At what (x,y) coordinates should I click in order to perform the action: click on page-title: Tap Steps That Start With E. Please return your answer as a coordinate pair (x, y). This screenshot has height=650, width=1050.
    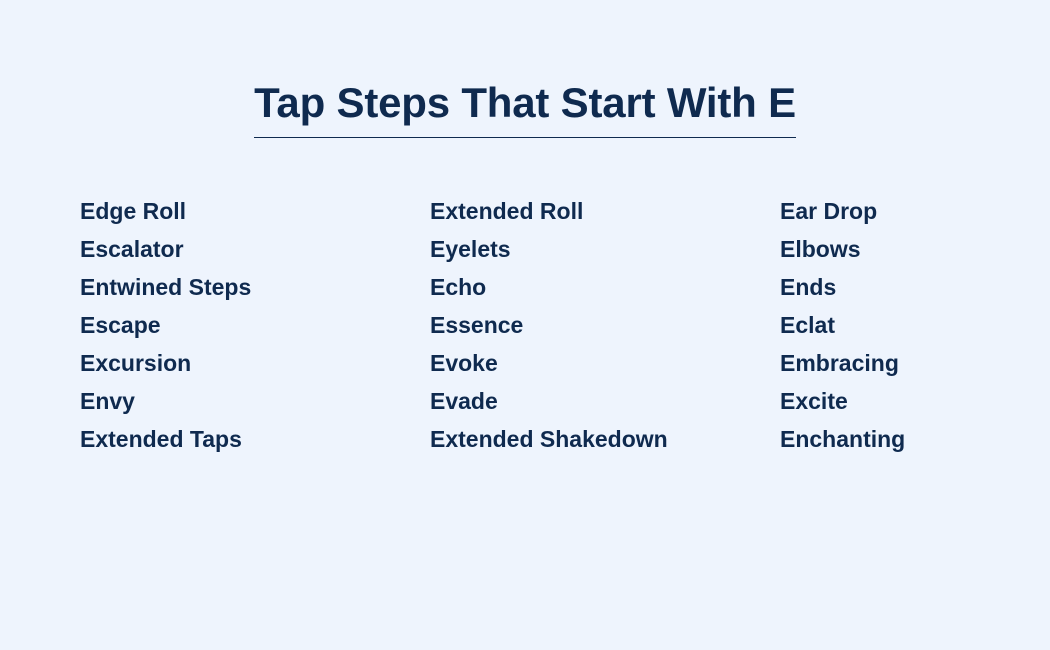
    Looking at the image, I should click on (525, 109).